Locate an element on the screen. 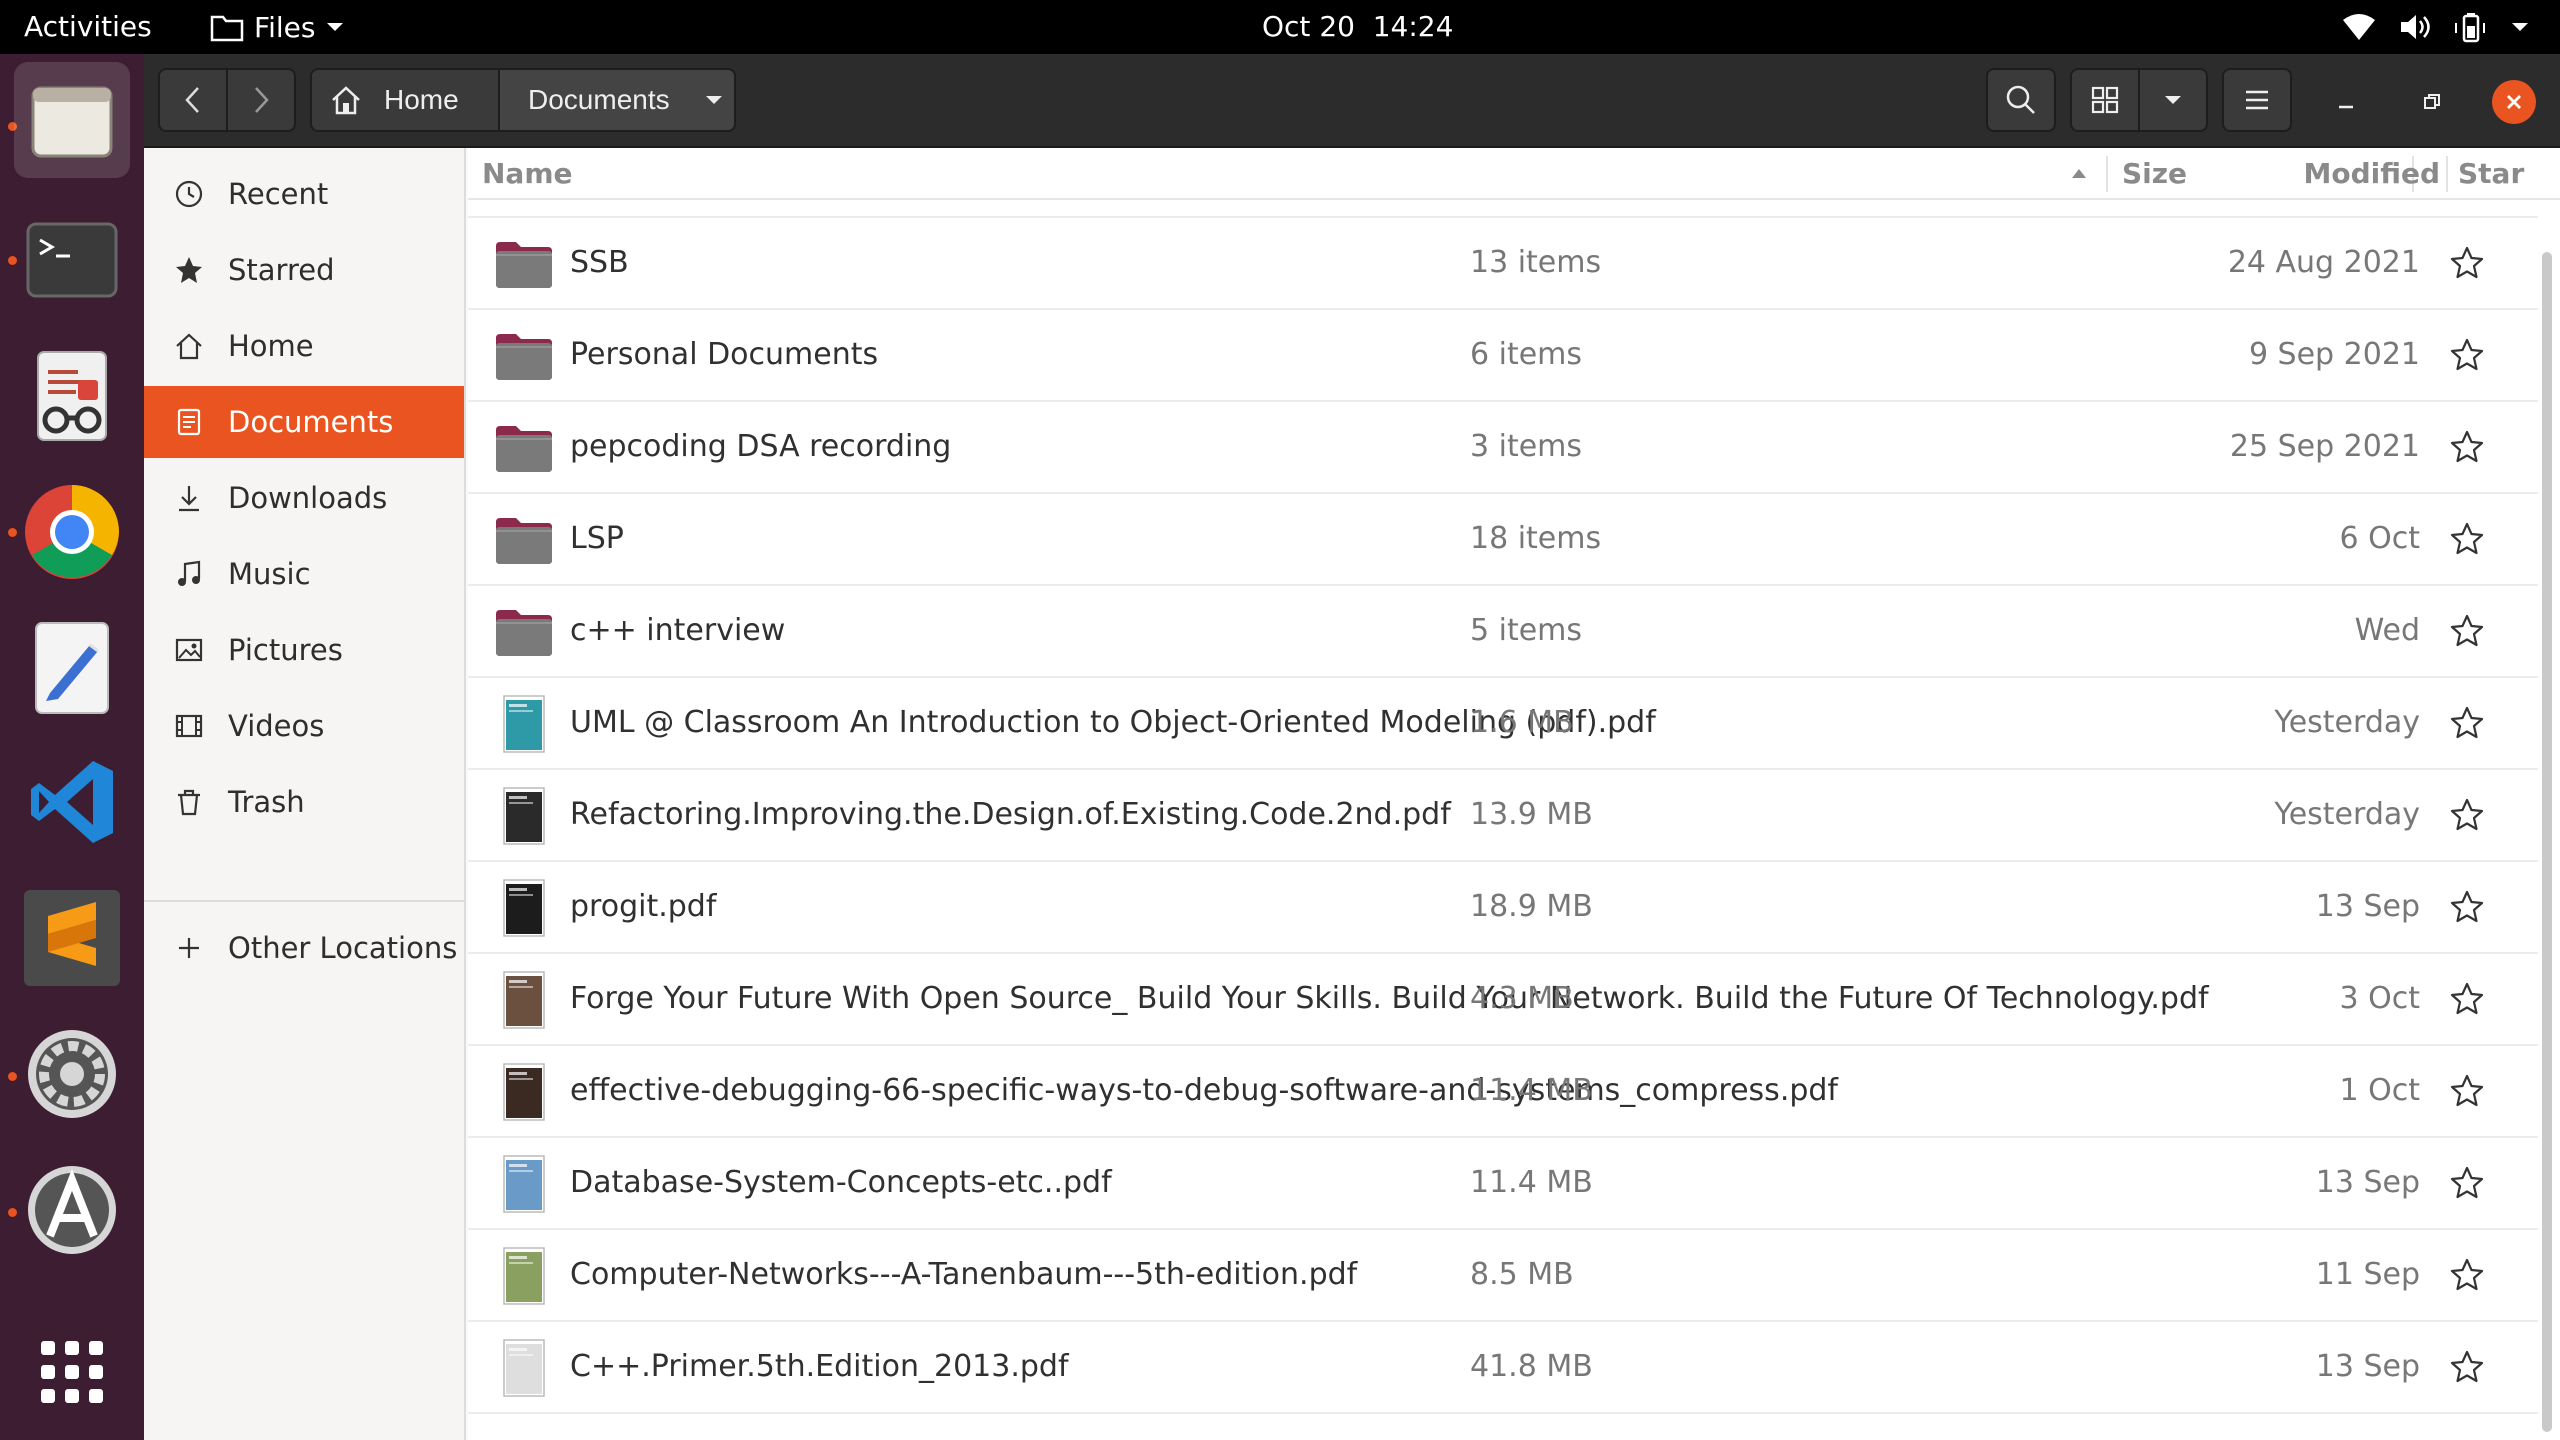  app-grid-icon is located at coordinates (72, 1372).